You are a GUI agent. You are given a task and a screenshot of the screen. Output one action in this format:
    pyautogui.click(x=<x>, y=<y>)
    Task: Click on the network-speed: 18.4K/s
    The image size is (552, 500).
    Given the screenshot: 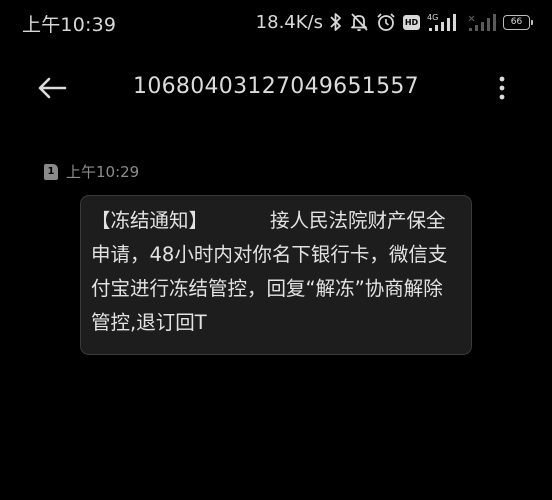 What is the action you would take?
    pyautogui.click(x=289, y=22)
    